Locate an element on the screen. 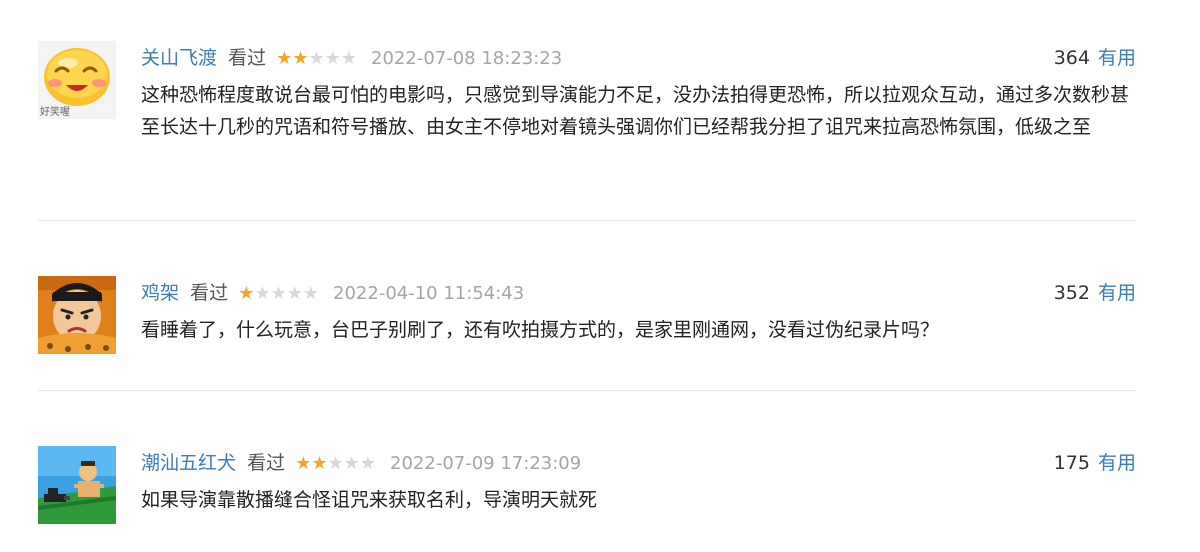 The width and height of the screenshot is (1200, 552). avatar-caption: 好笑喔 is located at coordinates (55, 112).